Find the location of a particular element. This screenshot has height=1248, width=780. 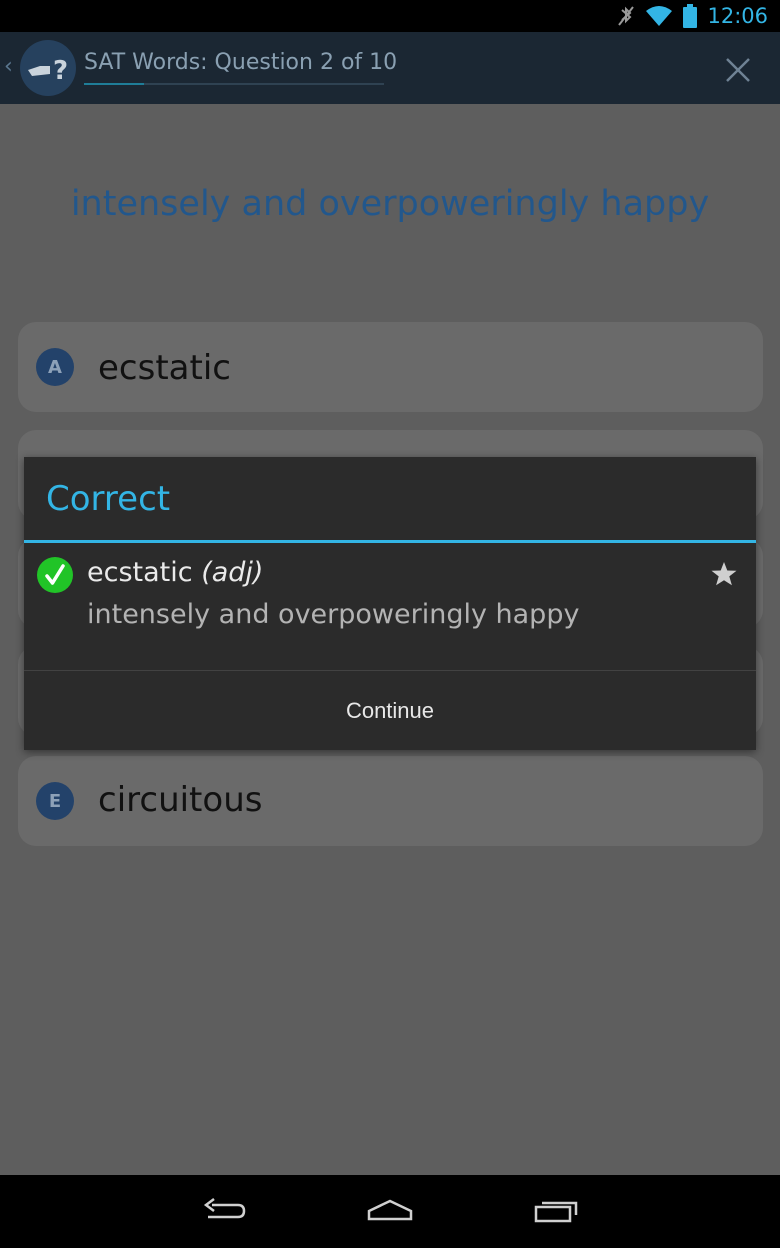

dialog-divider is located at coordinates (390, 541).